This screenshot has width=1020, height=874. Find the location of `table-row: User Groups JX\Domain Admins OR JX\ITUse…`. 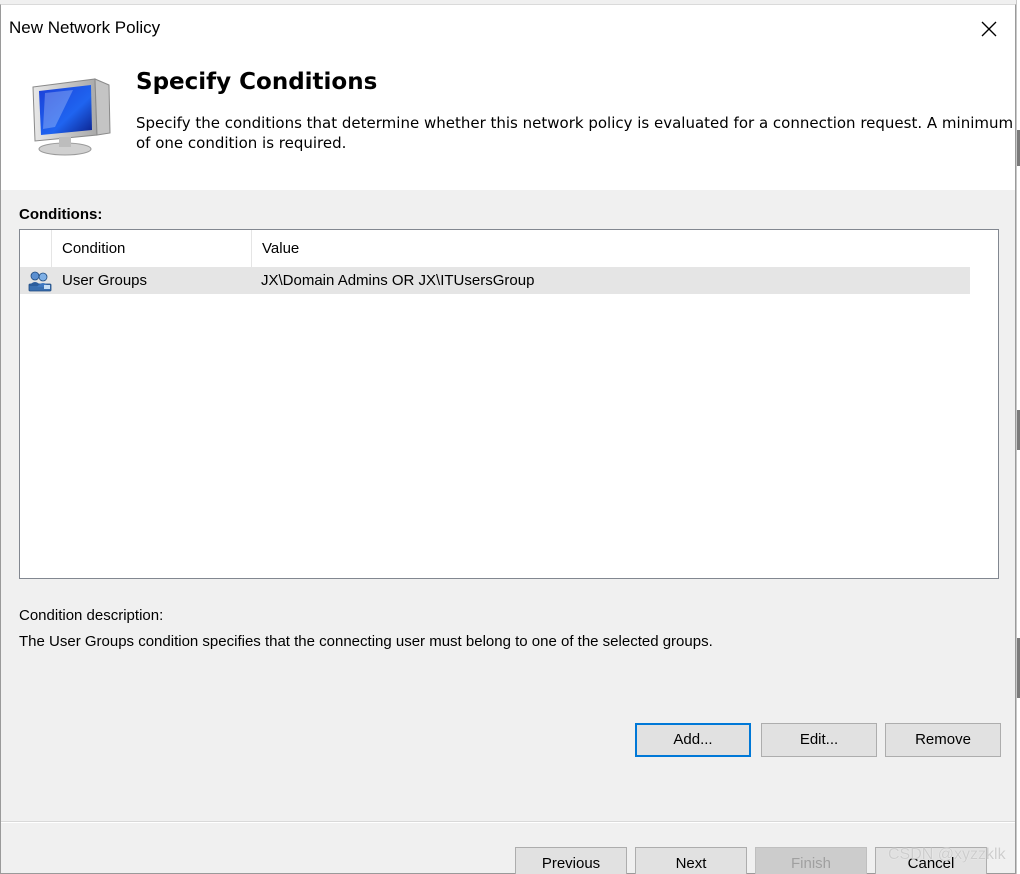

table-row: User Groups JX\Domain Admins OR JX\ITUse… is located at coordinates (495, 281).